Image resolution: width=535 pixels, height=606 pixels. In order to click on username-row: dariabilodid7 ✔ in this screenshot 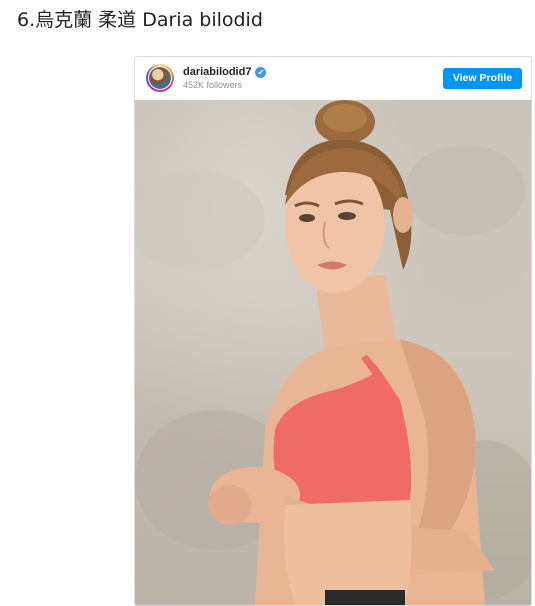, I will do `click(225, 72)`.